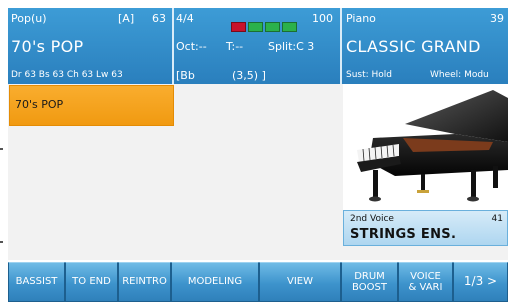  What do you see at coordinates (185, 75) in the screenshot?
I see `chord-display: [Bb` at bounding box center [185, 75].